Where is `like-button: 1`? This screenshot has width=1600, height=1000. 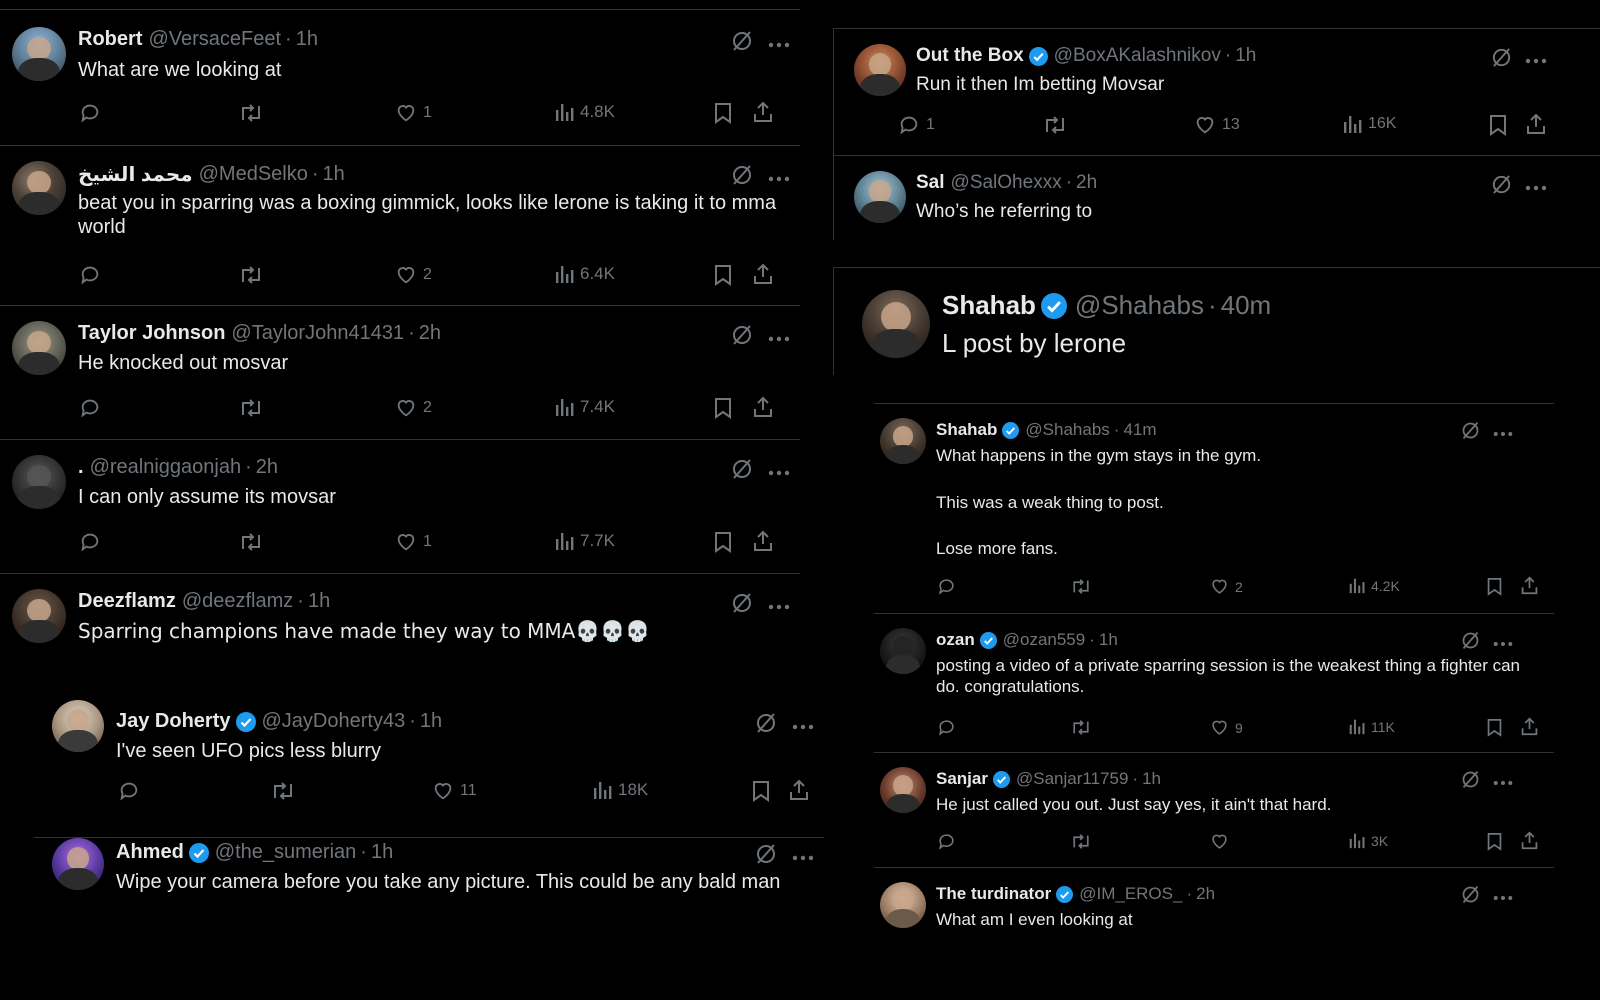
like-button: 1 is located at coordinates (413, 542).